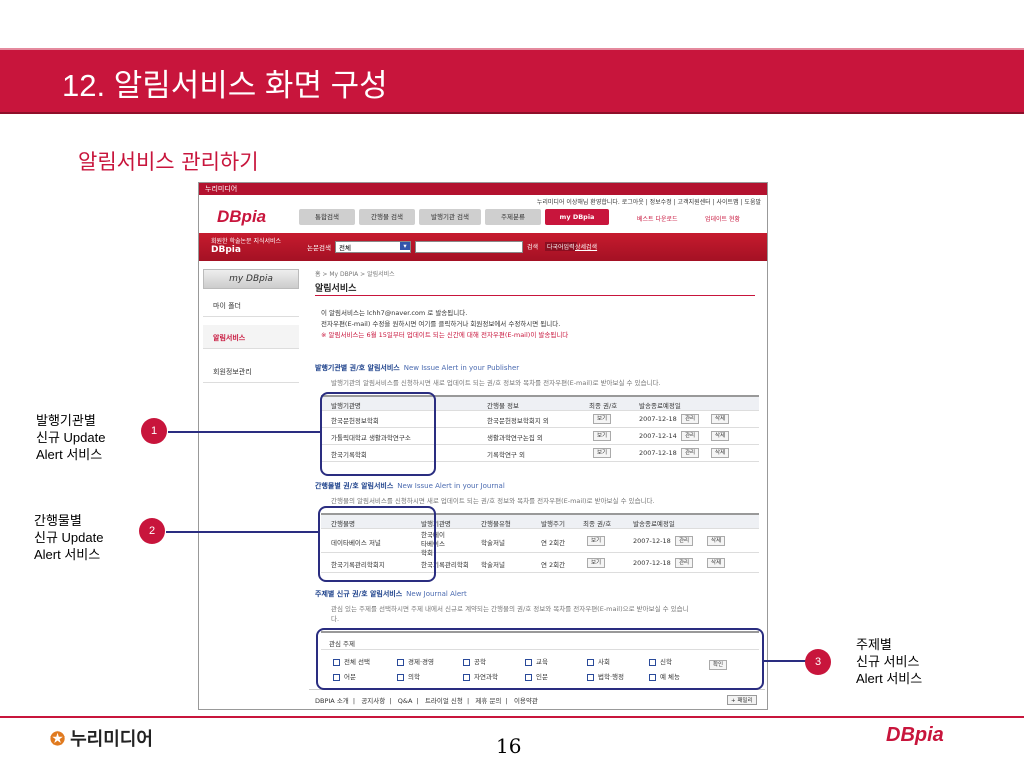 This screenshot has width=1024, height=768. Describe the element at coordinates (226, 250) in the screenshot. I see `strip-text-2: DBpia` at that location.